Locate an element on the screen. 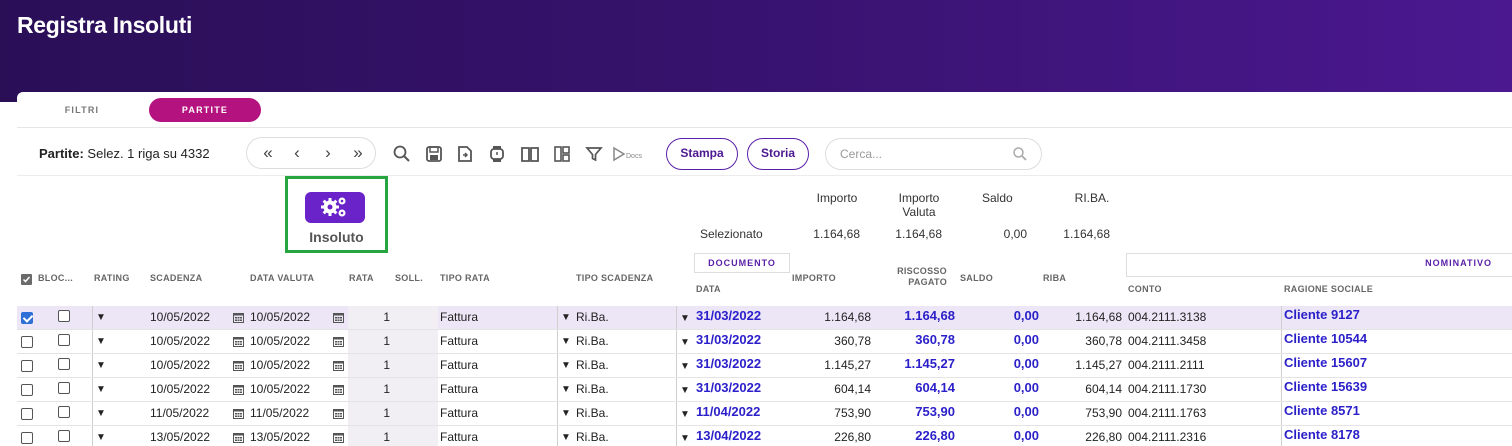 The height and width of the screenshot is (446, 1512). tab-filtri: FILTRI is located at coordinates (82, 110).